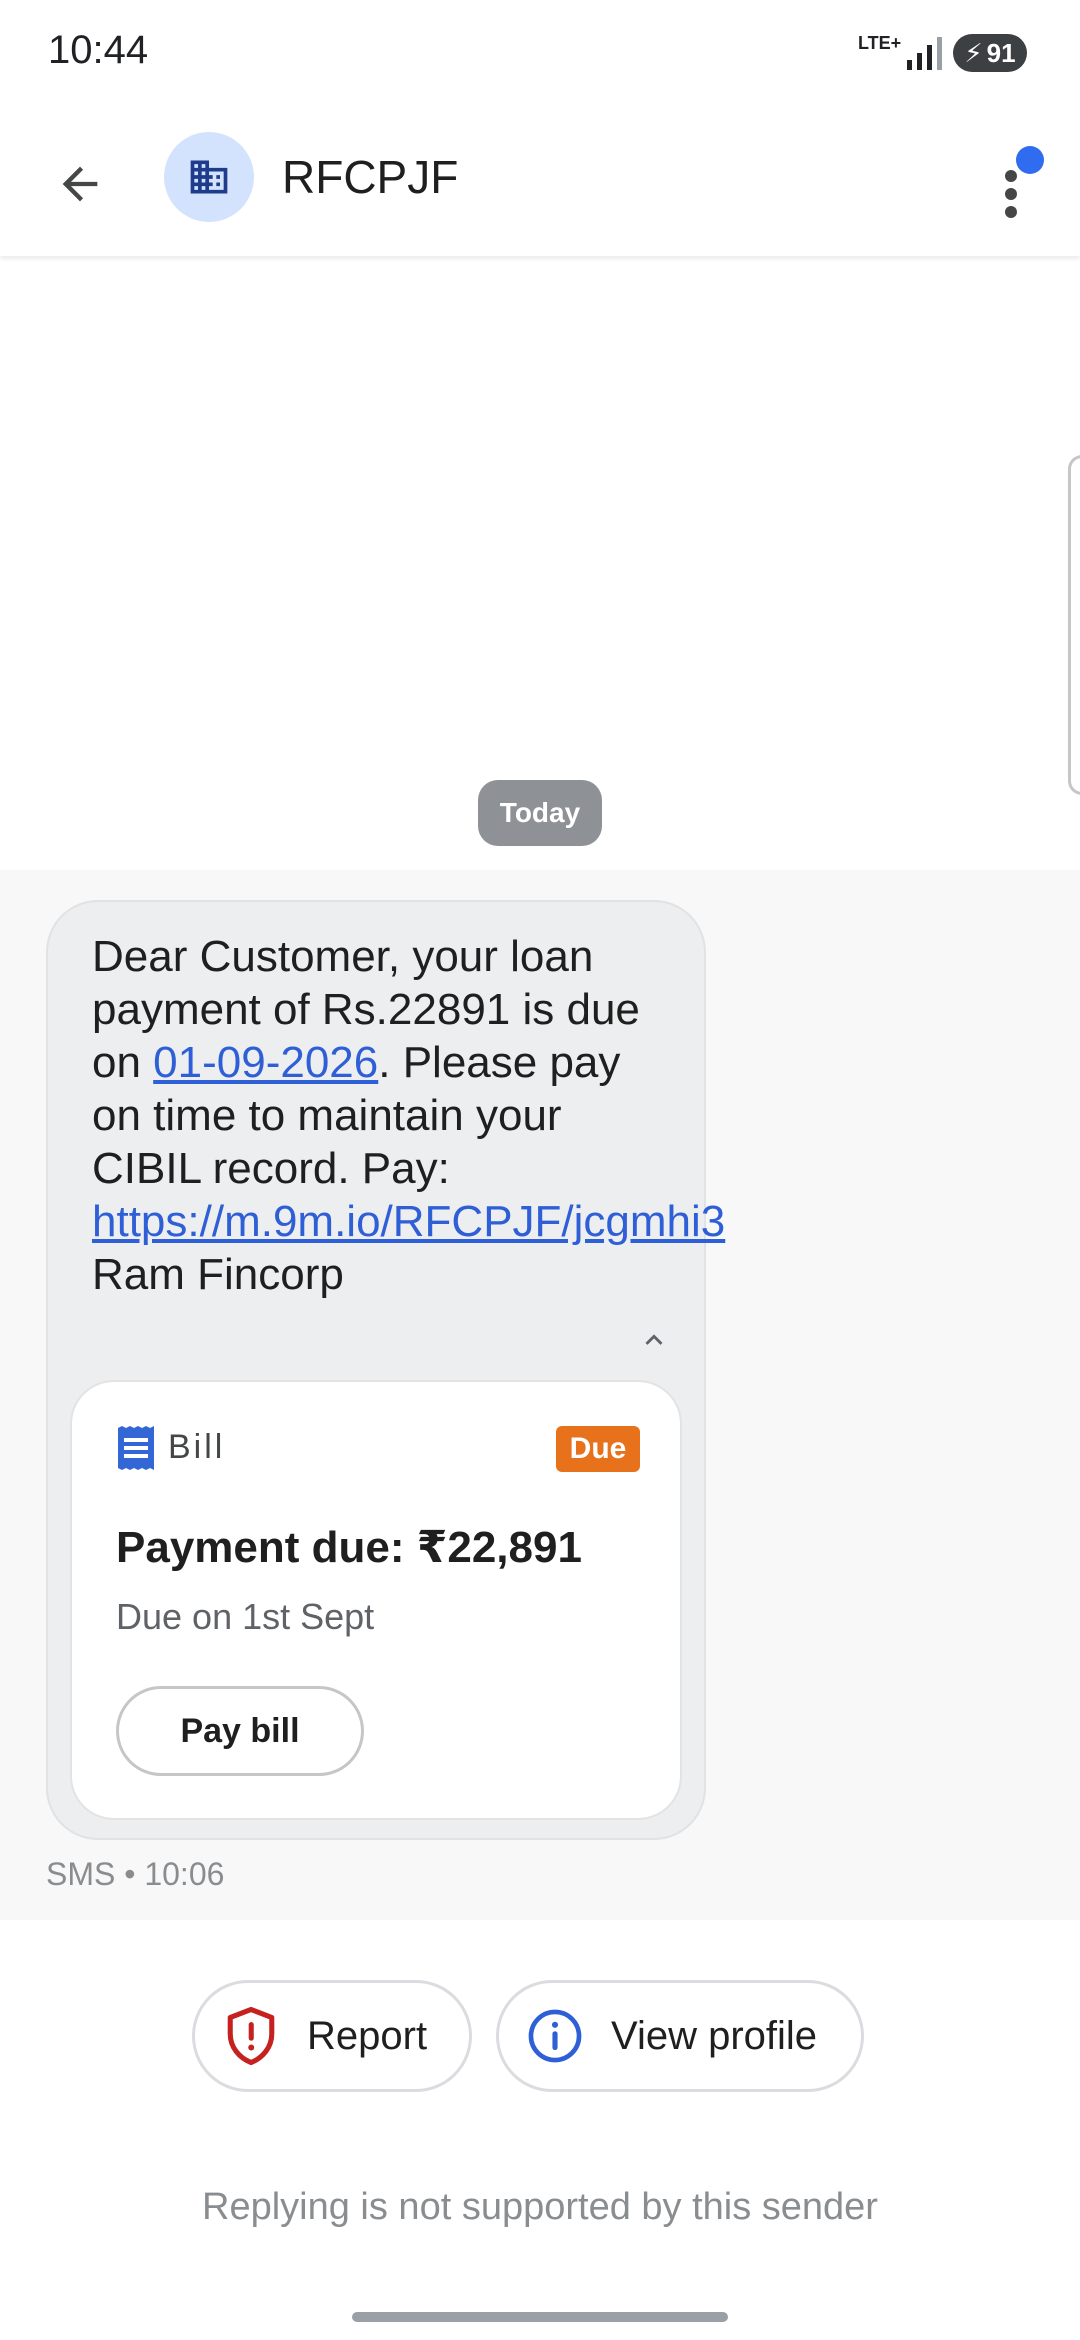  Describe the element at coordinates (540, 2317) in the screenshot. I see `gesture-navigation-bar` at that location.